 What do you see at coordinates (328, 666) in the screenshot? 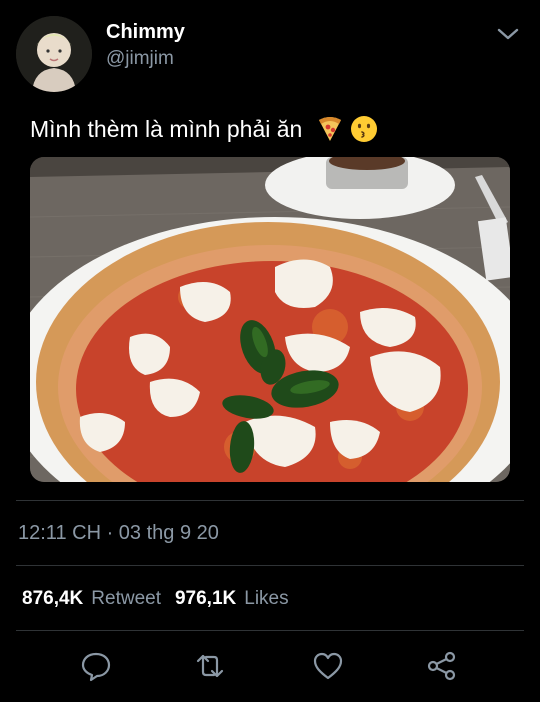
I see `like-icon` at bounding box center [328, 666].